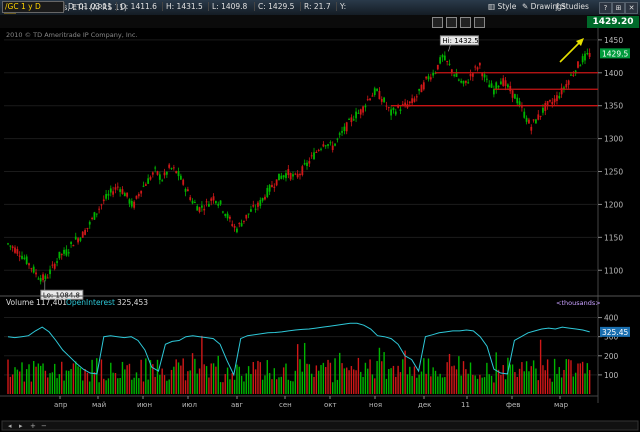  Describe the element at coordinates (572, 6) in the screenshot. I see `studies-button: ƒ Studies` at that location.